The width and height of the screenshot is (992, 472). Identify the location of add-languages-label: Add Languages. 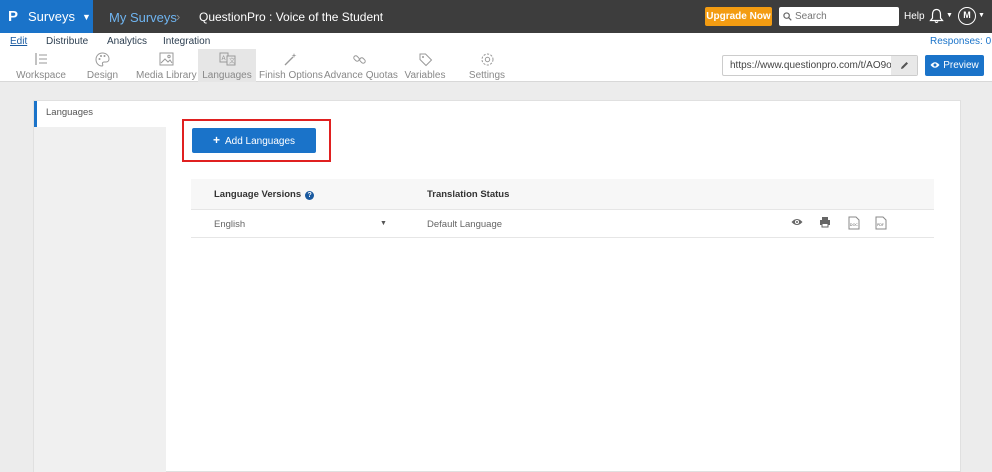
(260, 141).